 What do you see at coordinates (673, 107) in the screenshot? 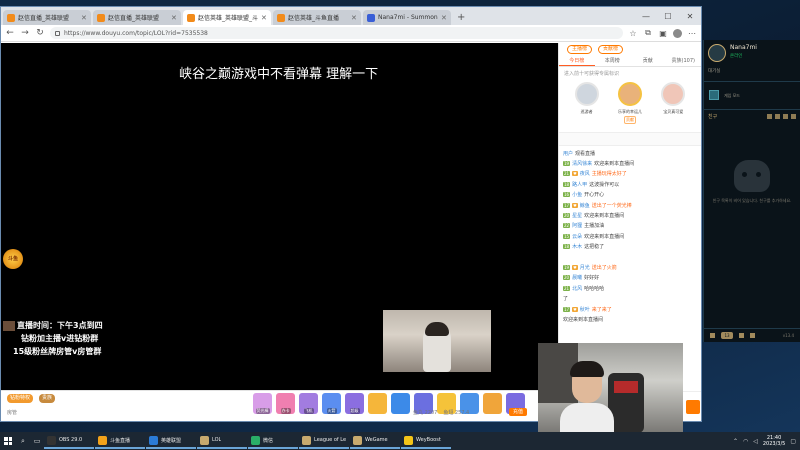
I see `podium-entry: 宝贝真可爱` at bounding box center [673, 107].